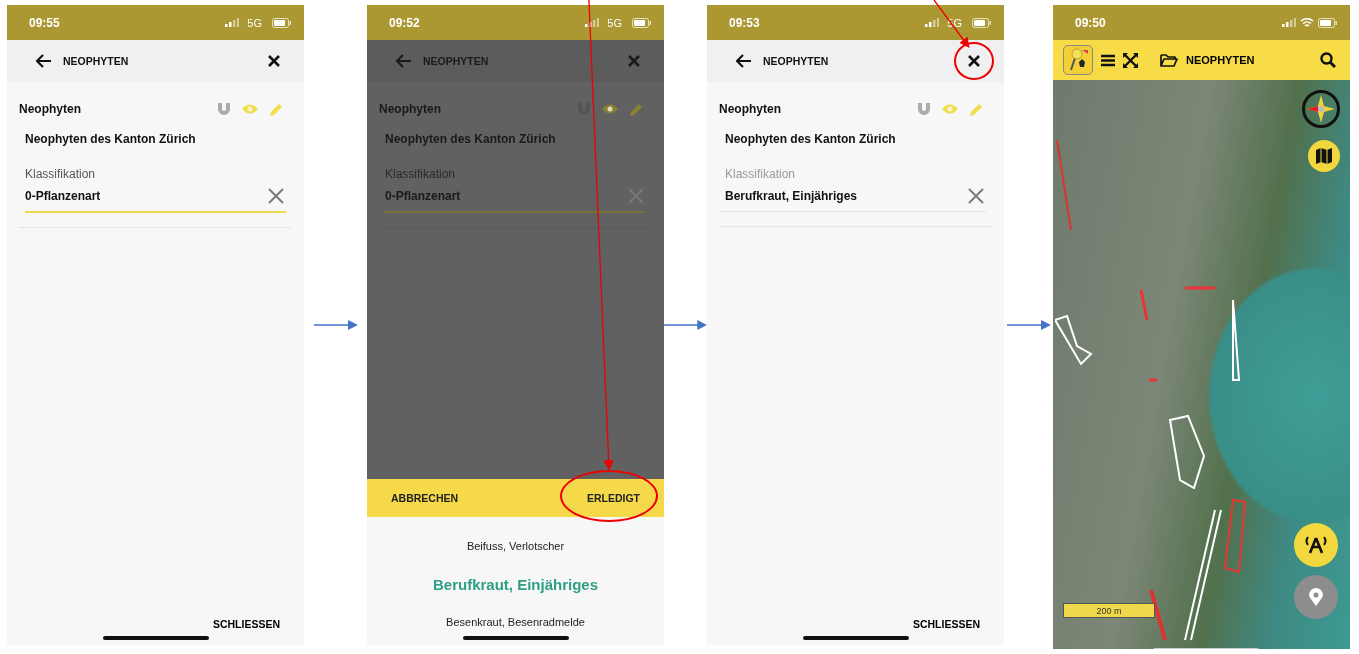 Image resolution: width=1359 pixels, height=654 pixels. I want to click on app-logo-icon, so click(1078, 60).